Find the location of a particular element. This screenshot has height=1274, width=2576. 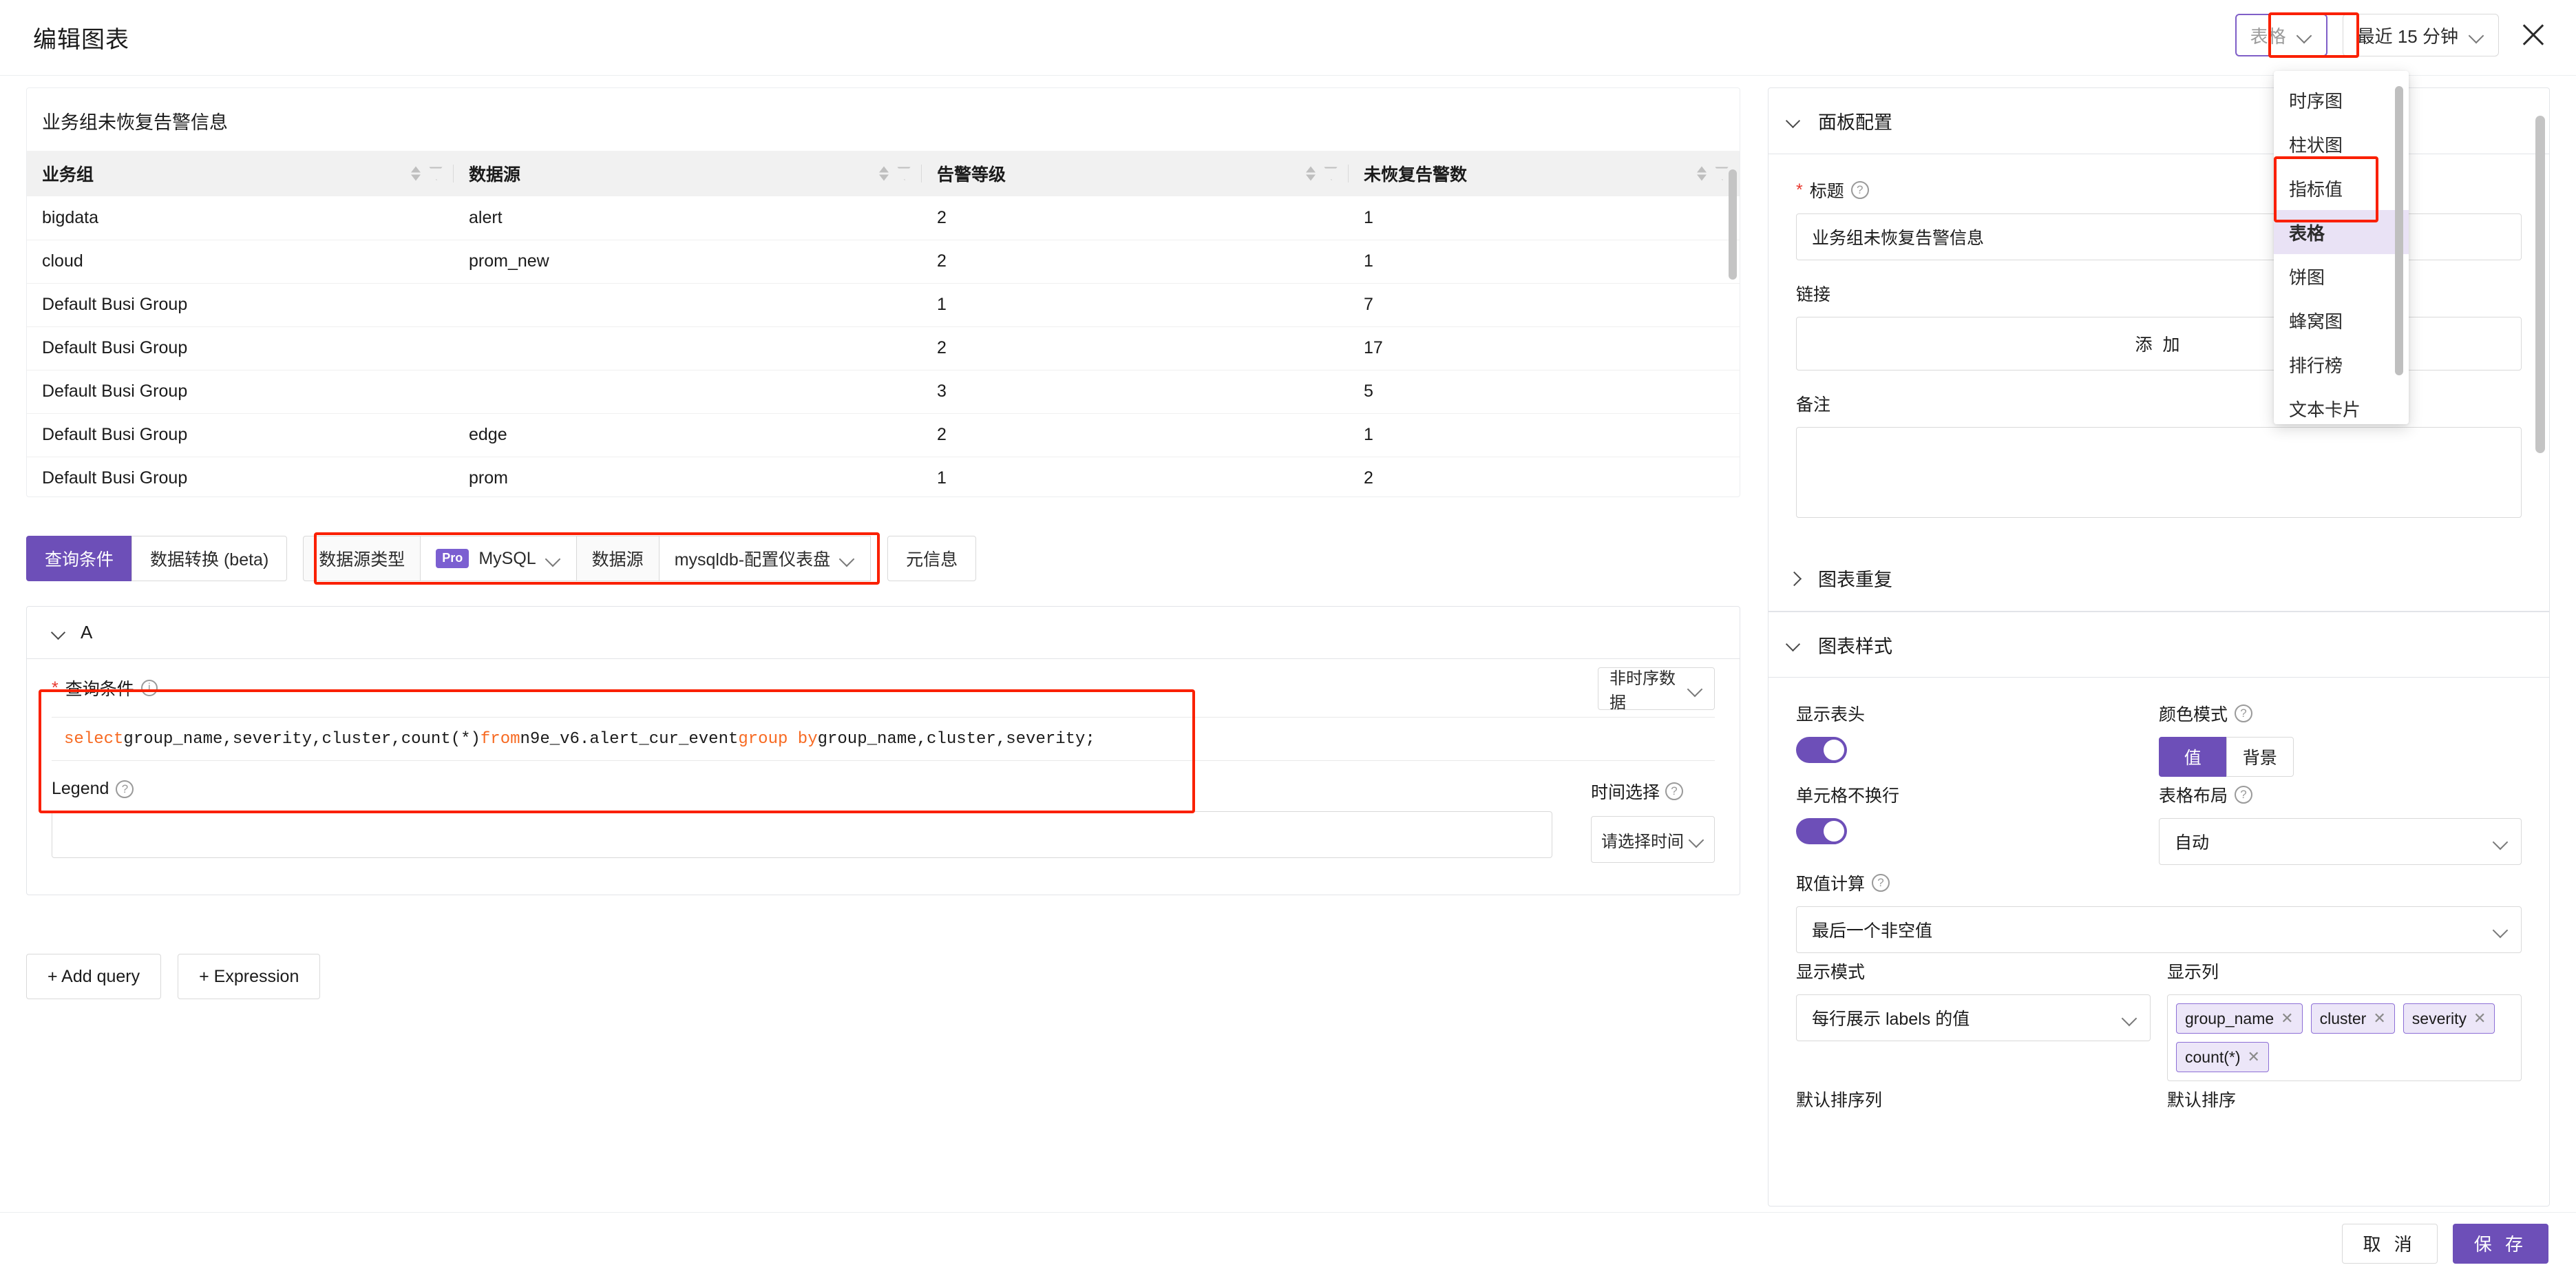

tab-meta-info: 元信息 is located at coordinates (932, 558).